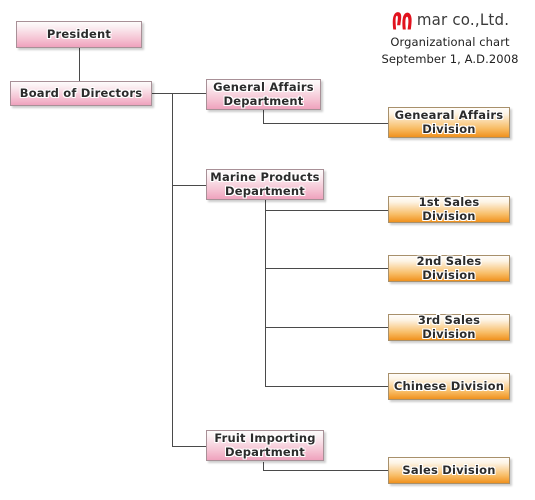  Describe the element at coordinates (263, 116) in the screenshot. I see `edge-general-dept-drop` at that location.